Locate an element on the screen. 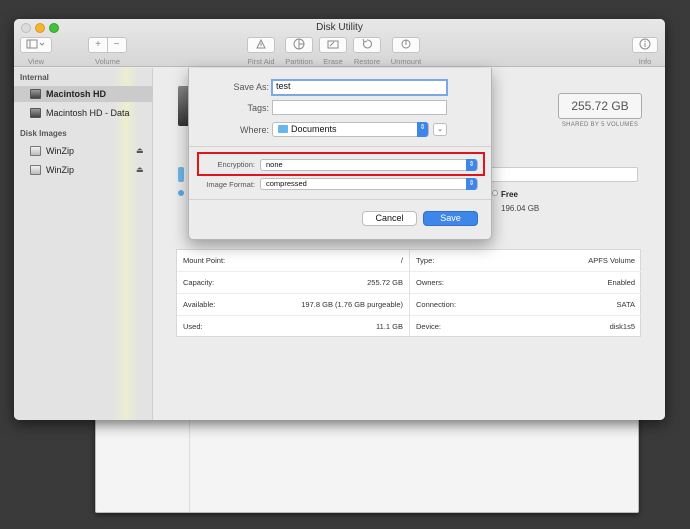 This screenshot has height=529, width=690. save-button: Save is located at coordinates (450, 218).